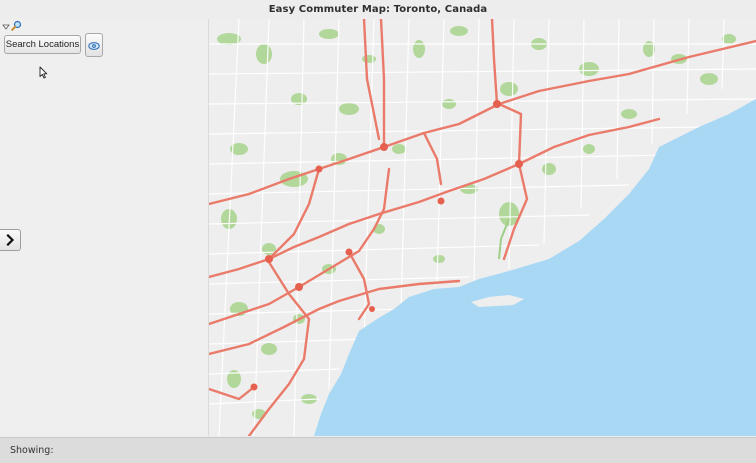 Image resolution: width=756 pixels, height=463 pixels. I want to click on toolbar-icons, so click(12, 25).